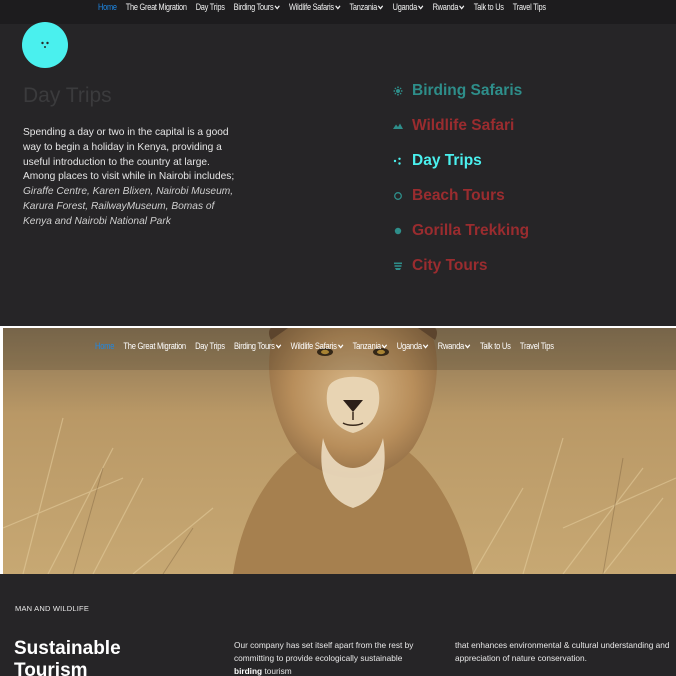  What do you see at coordinates (278, 671) in the screenshot?
I see `about-text-tail: tourism` at bounding box center [278, 671].